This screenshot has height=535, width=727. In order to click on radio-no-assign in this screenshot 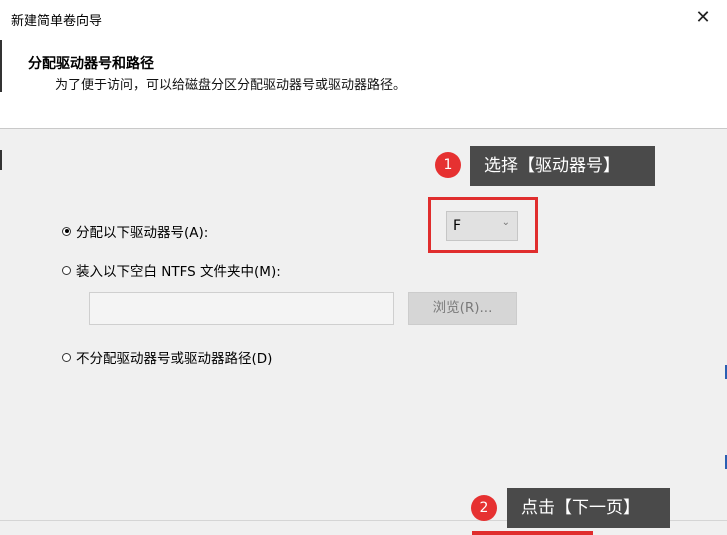, I will do `click(66, 357)`.